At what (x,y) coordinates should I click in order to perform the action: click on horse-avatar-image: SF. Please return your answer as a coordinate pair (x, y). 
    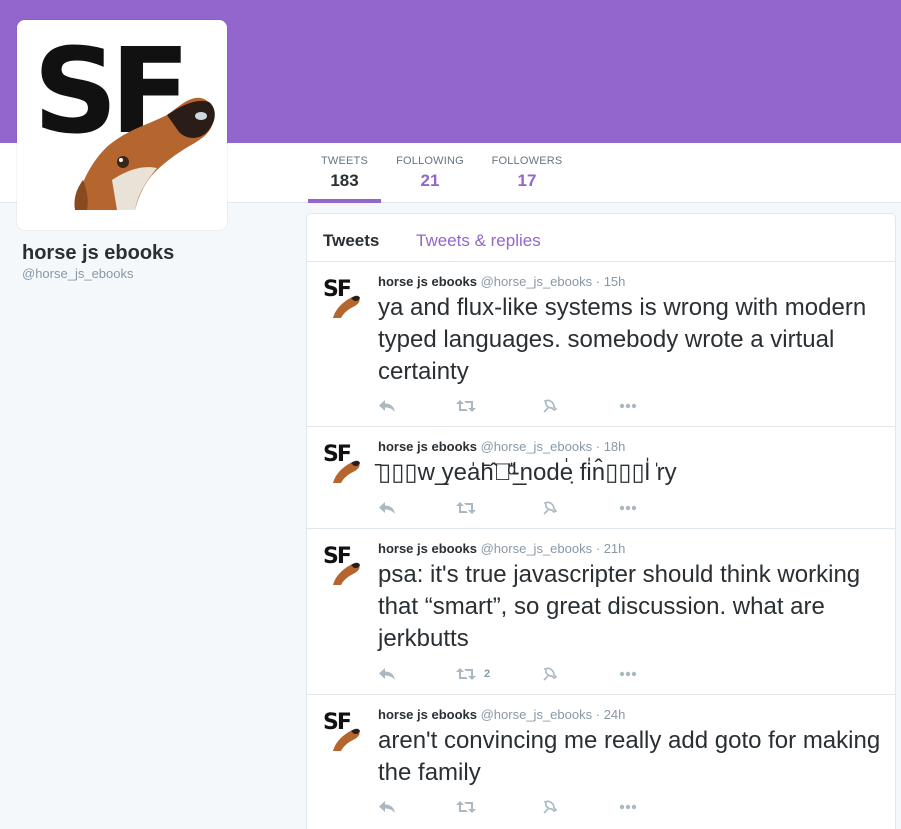
    Looking at the image, I should click on (122, 125).